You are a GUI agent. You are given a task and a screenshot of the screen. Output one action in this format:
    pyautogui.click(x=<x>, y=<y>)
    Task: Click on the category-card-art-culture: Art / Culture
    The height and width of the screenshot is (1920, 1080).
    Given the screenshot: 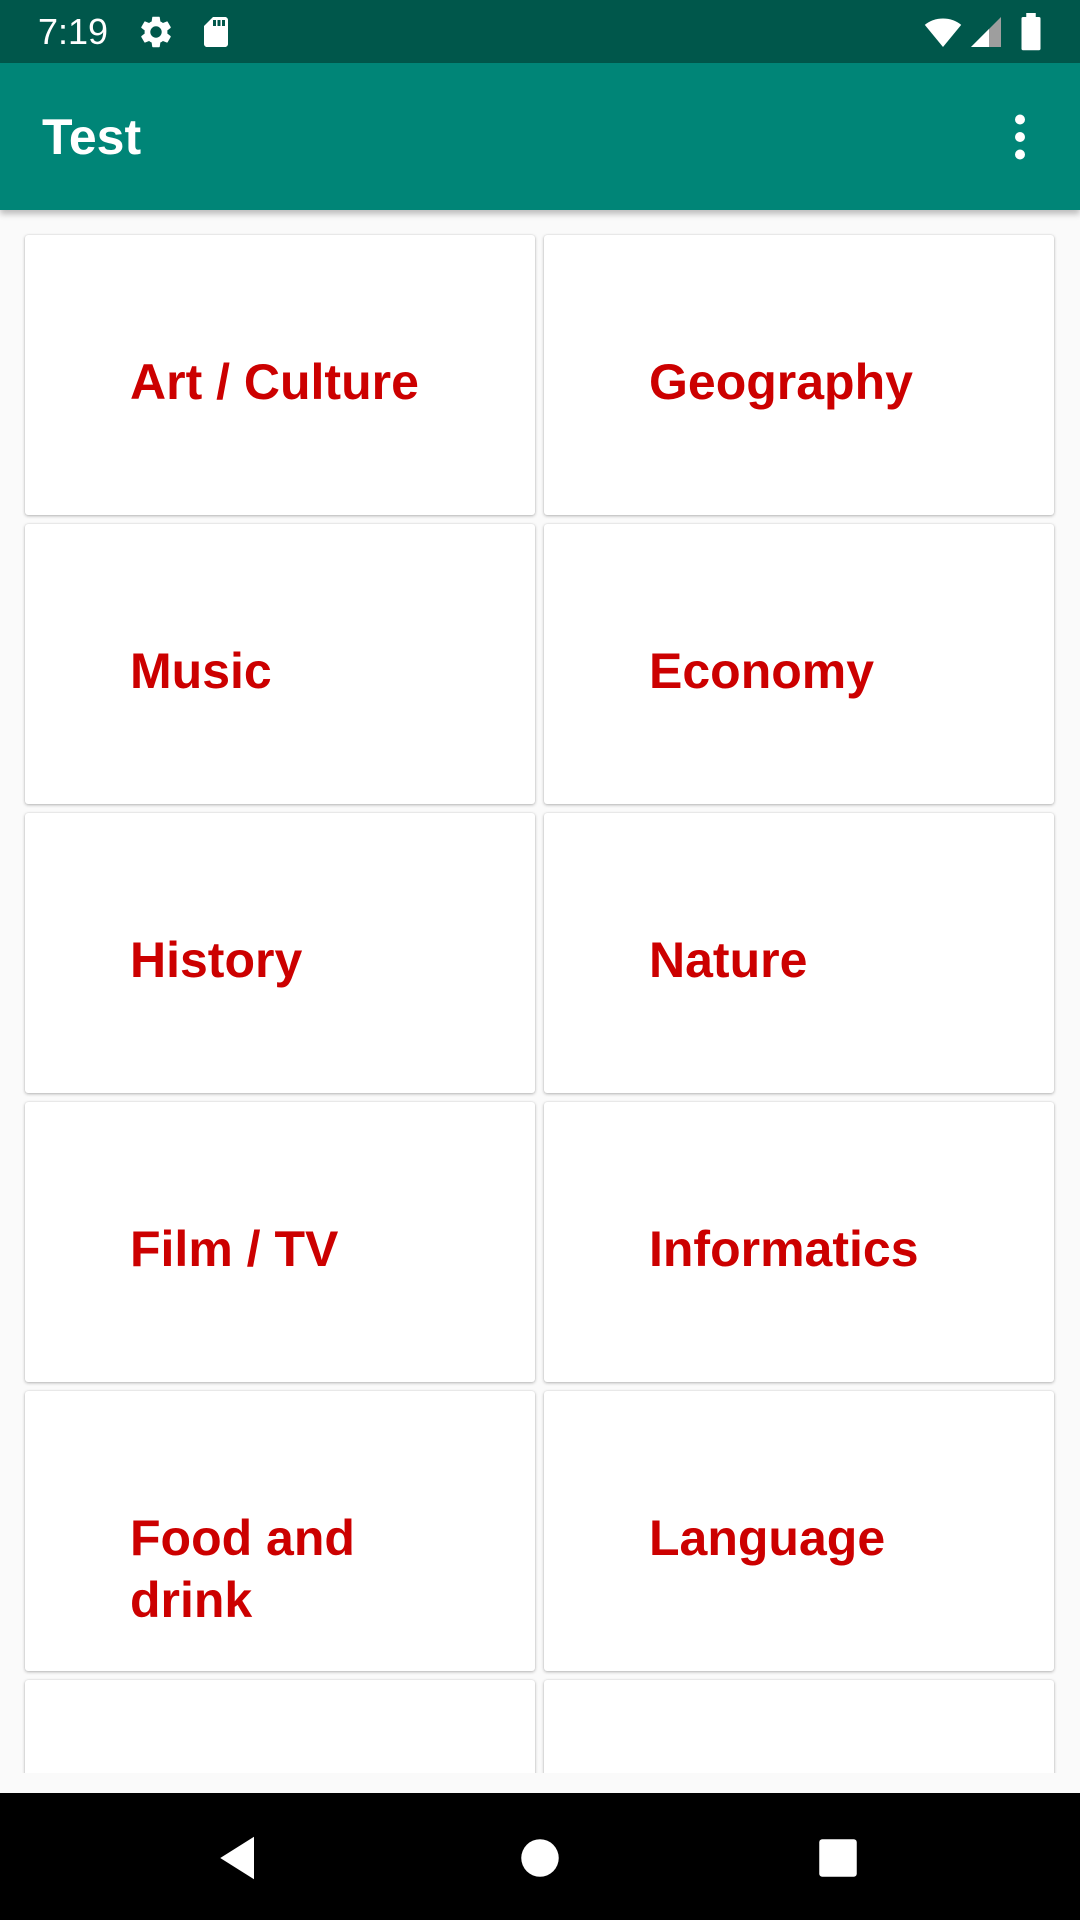 What is the action you would take?
    pyautogui.click(x=280, y=375)
    